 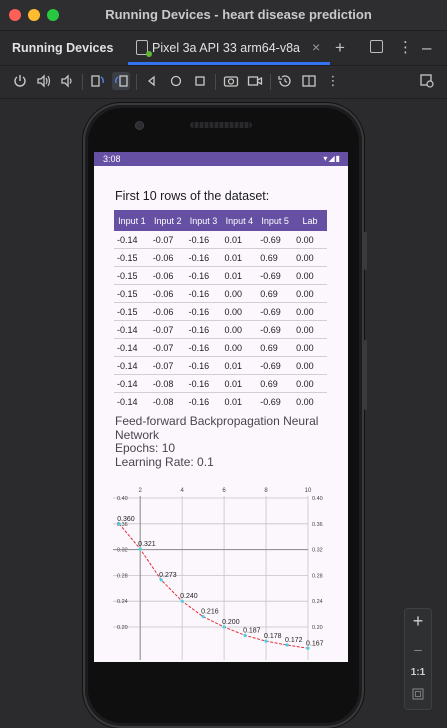 What do you see at coordinates (192, 196) in the screenshot?
I see `dataset-heading: First 10 rows of the dataset:` at bounding box center [192, 196].